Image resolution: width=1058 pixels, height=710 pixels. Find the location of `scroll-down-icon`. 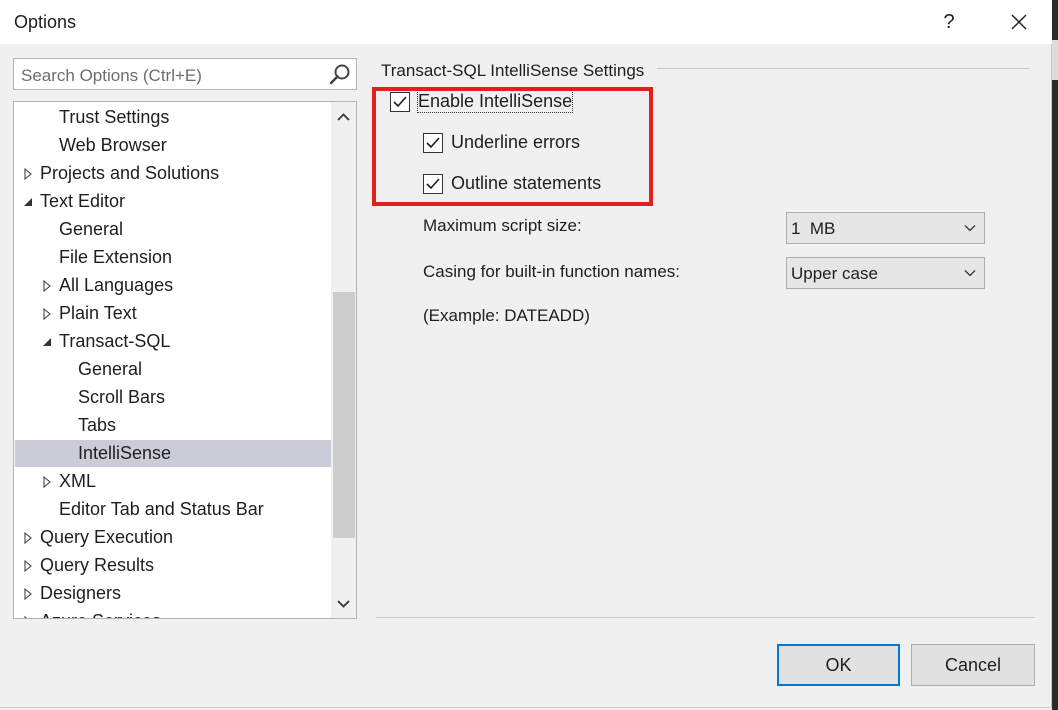

scroll-down-icon is located at coordinates (343, 604).